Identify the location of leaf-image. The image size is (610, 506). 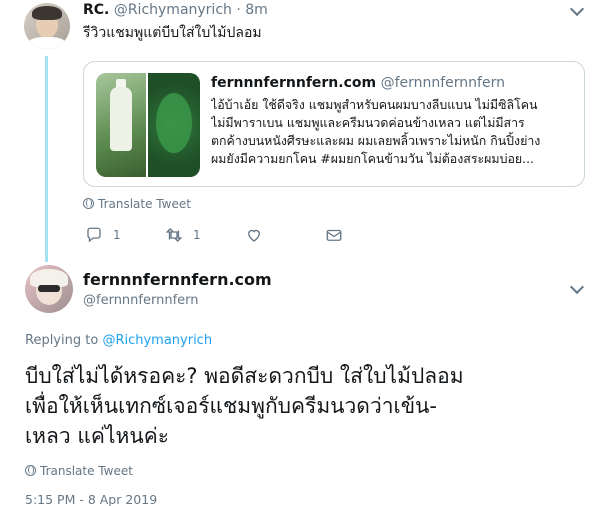
(174, 125).